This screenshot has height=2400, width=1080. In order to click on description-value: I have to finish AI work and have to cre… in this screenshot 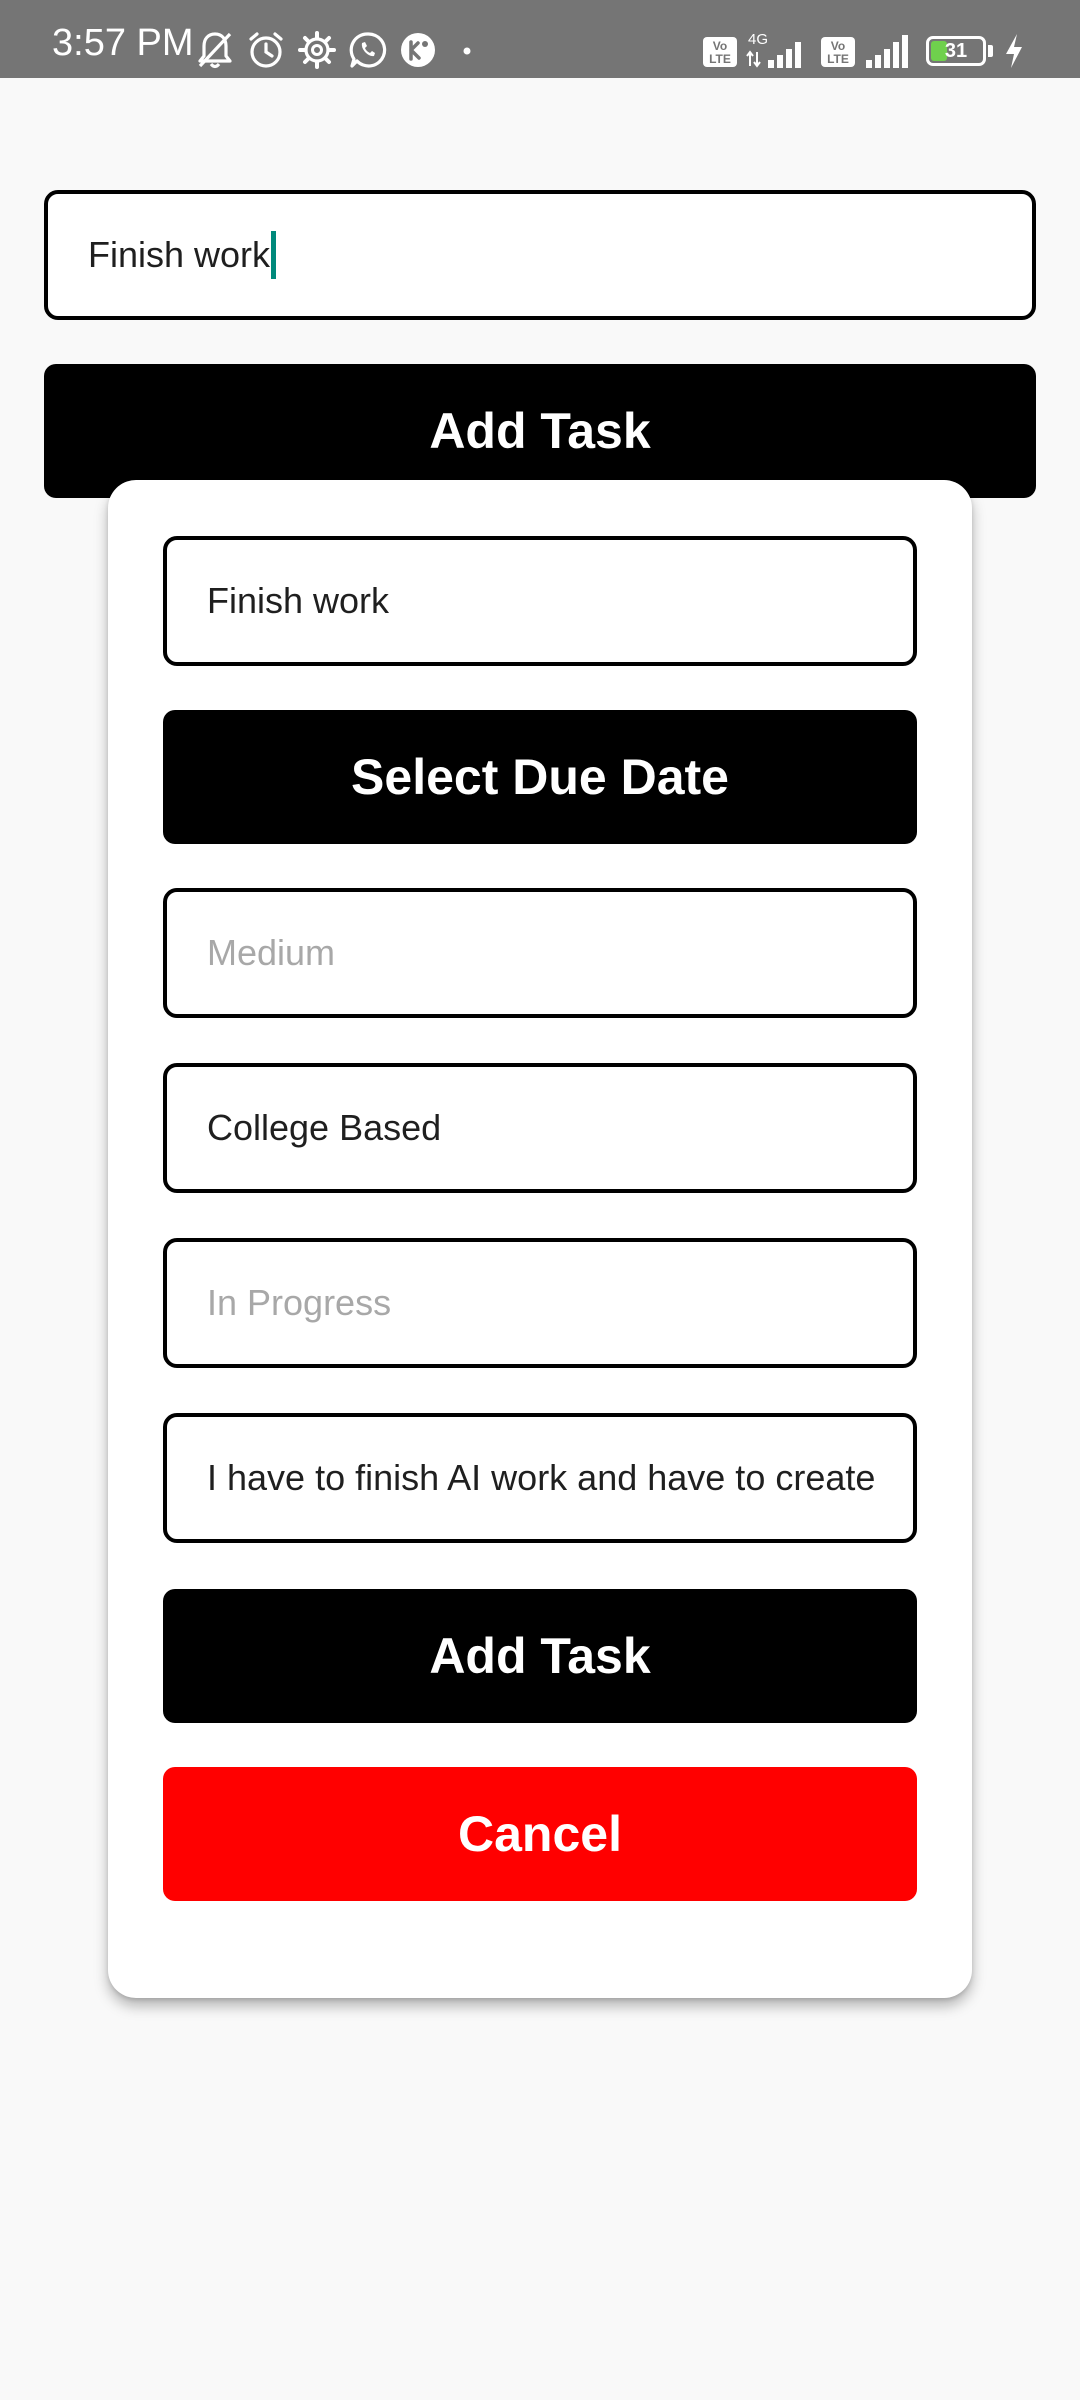, I will do `click(541, 1477)`.